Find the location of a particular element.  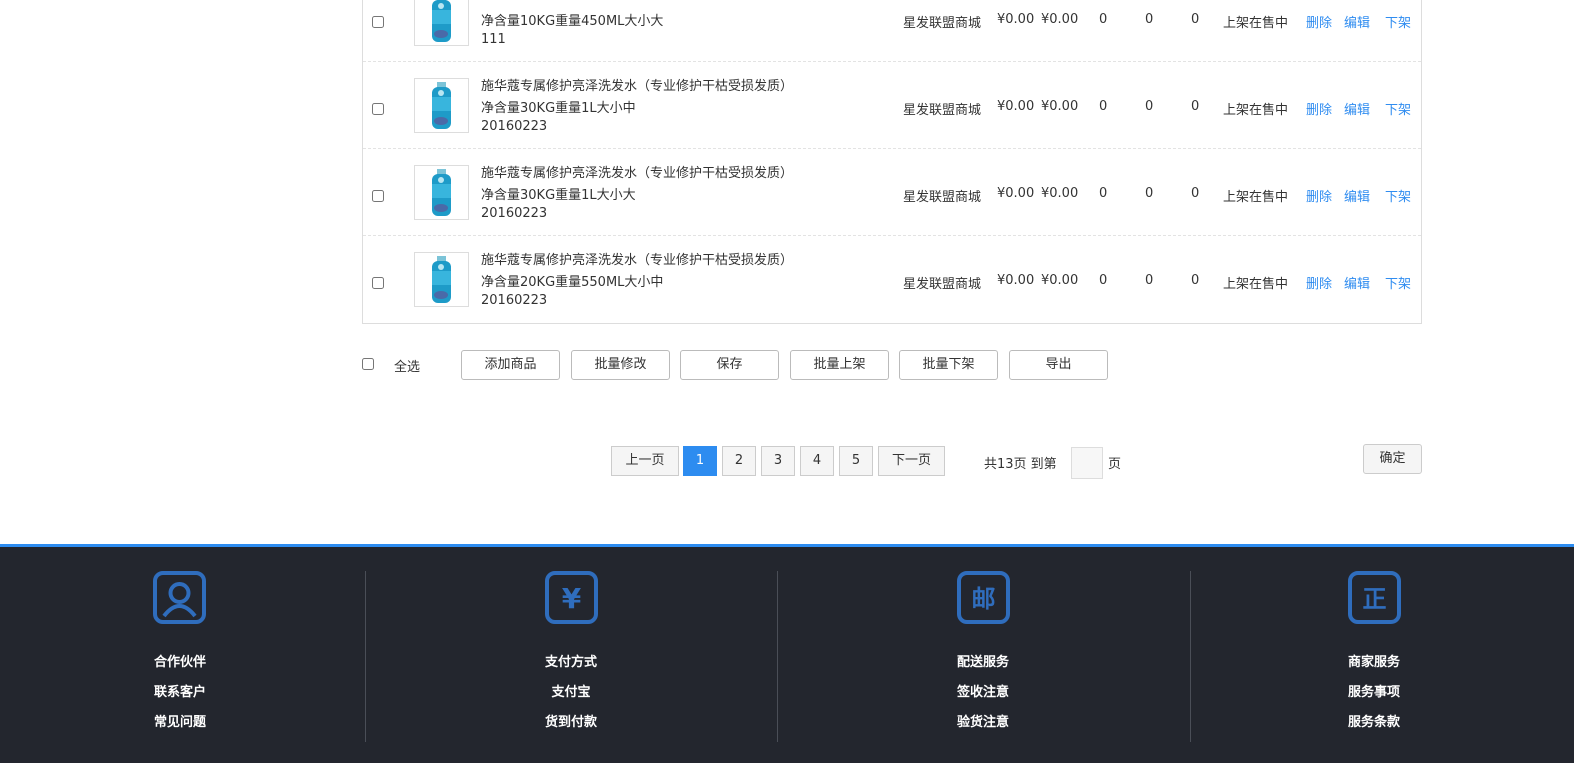

mail-icon: 邮 is located at coordinates (983, 597).